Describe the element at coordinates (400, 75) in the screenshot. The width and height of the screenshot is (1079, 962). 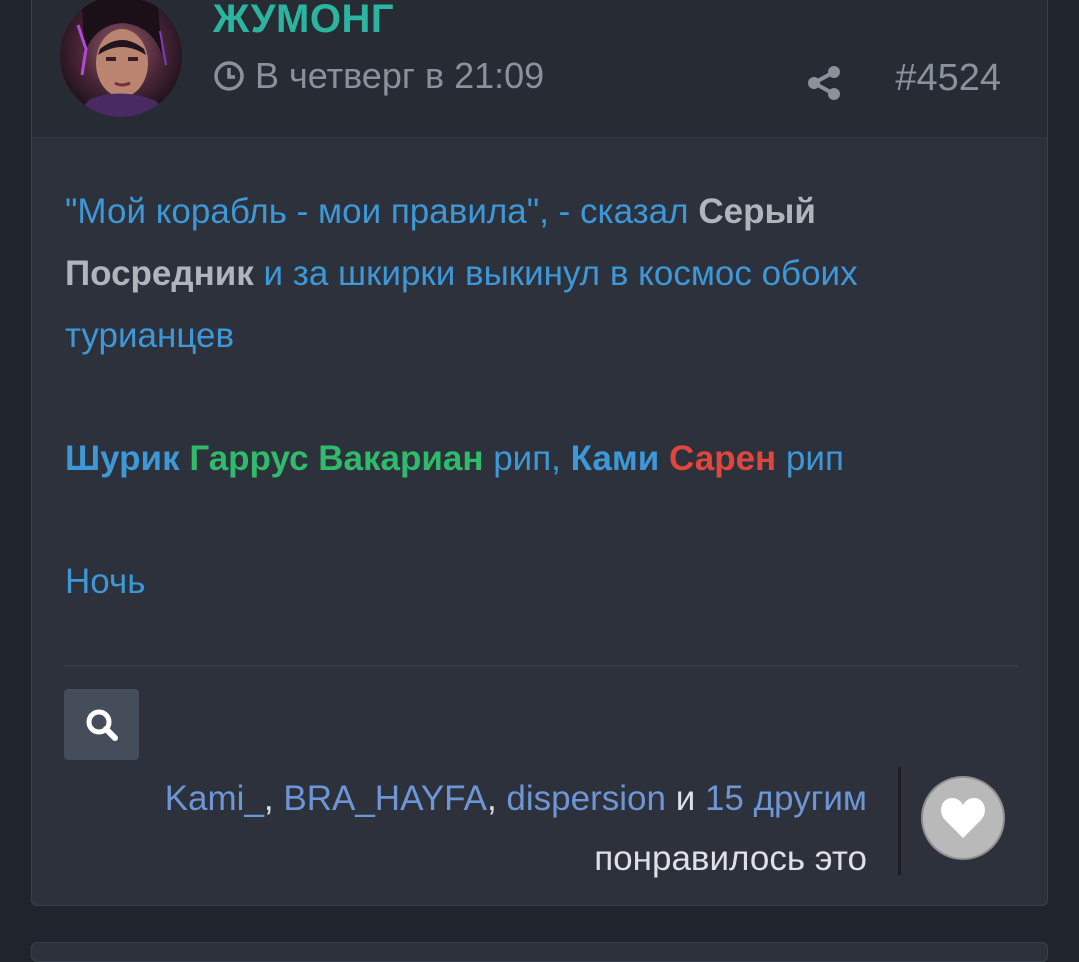
I see `post-time: В четверг в 21:09` at that location.